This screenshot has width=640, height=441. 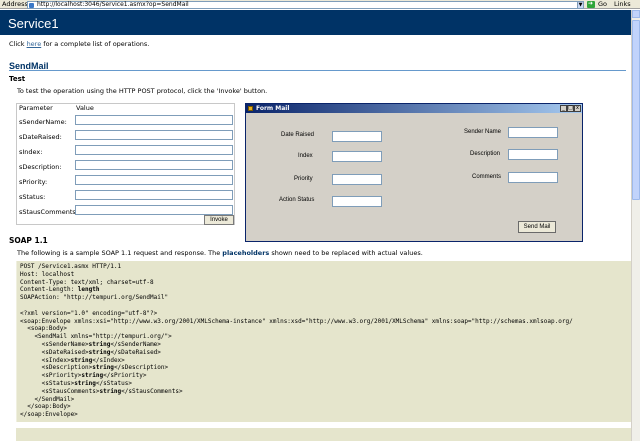 What do you see at coordinates (34, 44) in the screenshot?
I see `operations-list-link: here` at bounding box center [34, 44].